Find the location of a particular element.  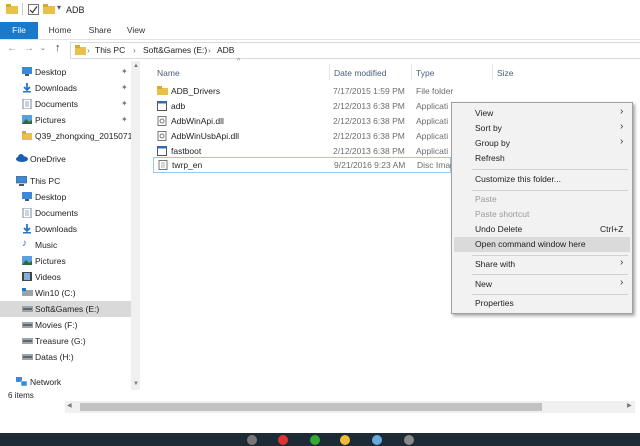

nav-item-q39-folder: Q39_zhongxing_20150717 is located at coordinates (70, 136).